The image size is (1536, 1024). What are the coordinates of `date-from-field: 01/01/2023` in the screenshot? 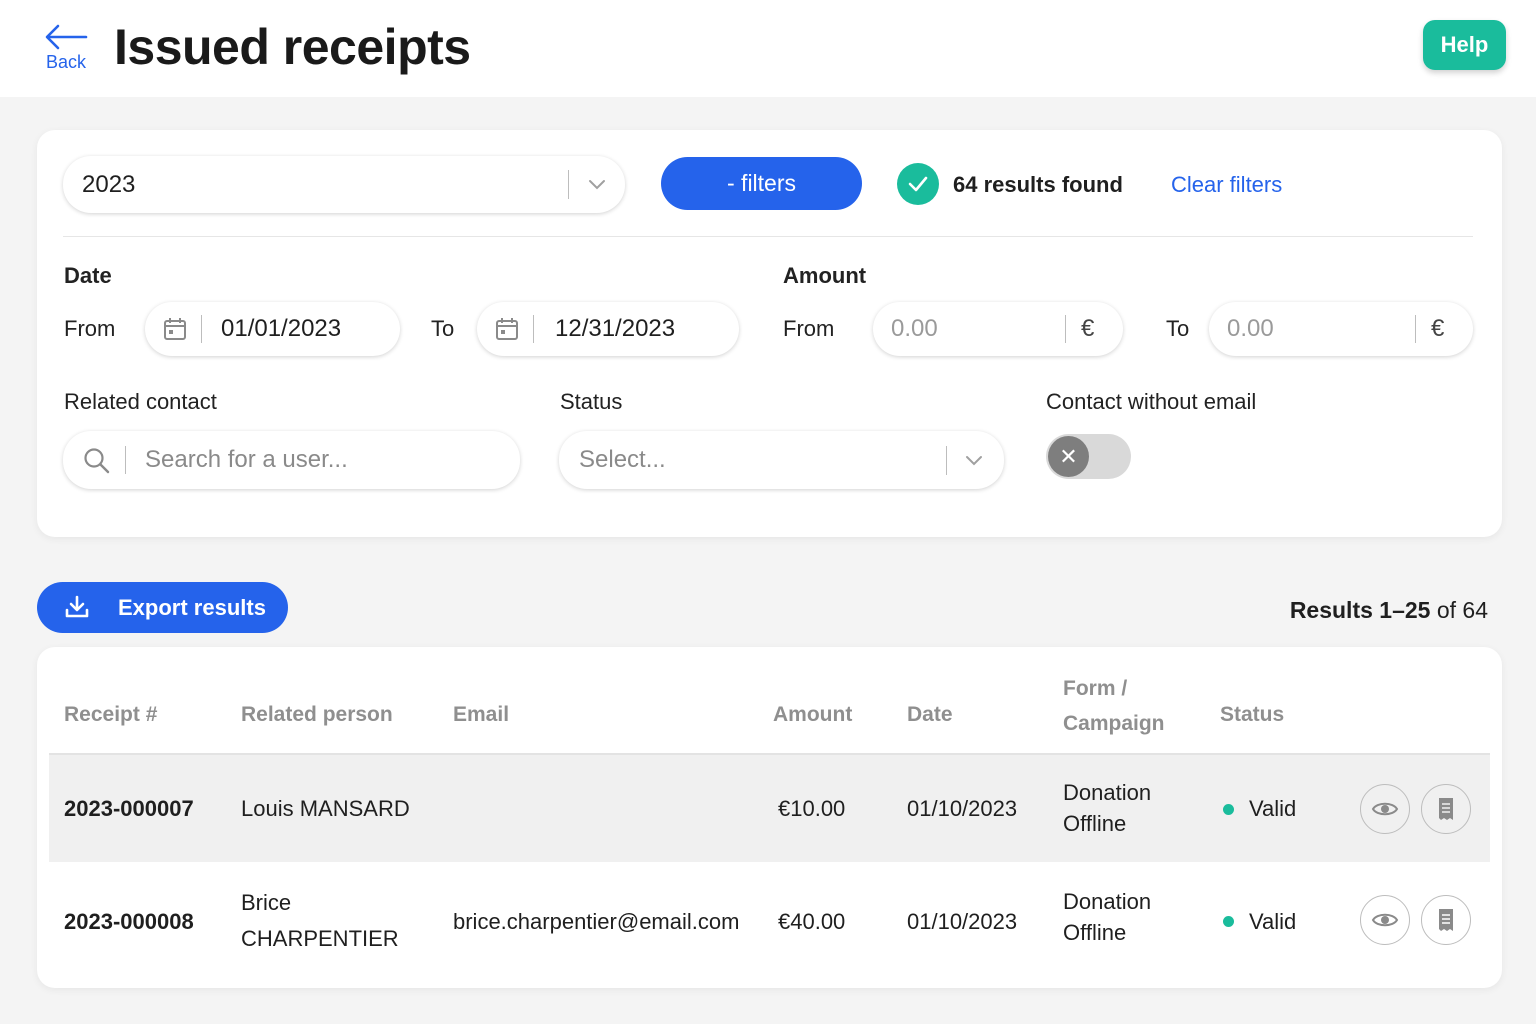 It's located at (272, 329).